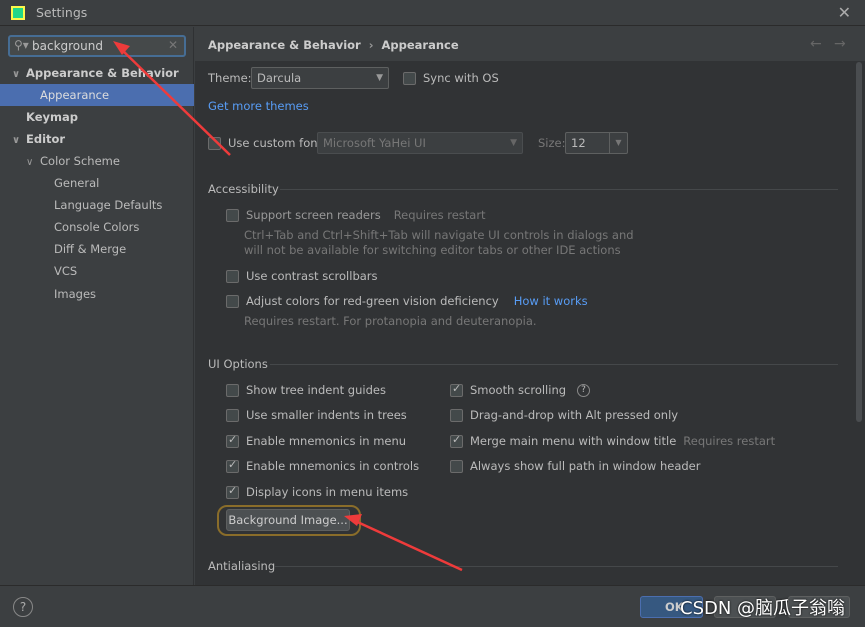 This screenshot has width=865, height=627. Describe the element at coordinates (121, 48) in the screenshot. I see `arrowhead` at that location.